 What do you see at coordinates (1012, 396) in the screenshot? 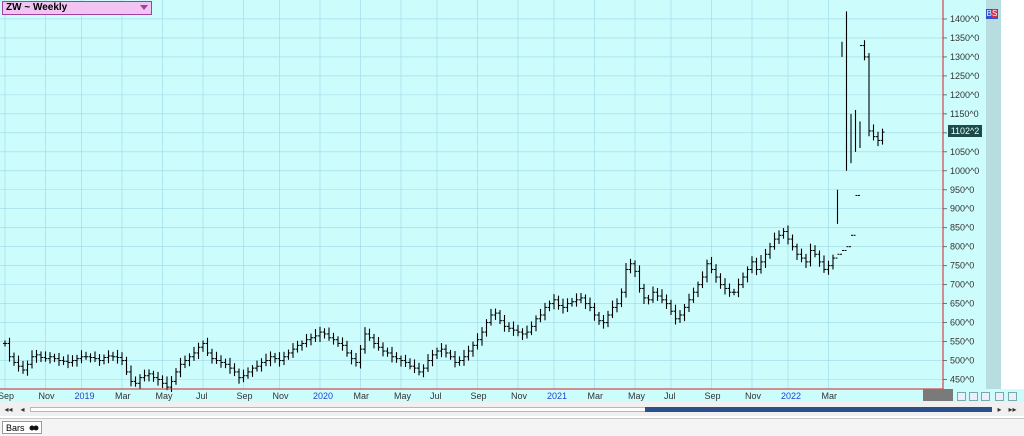
I see `fit-icon` at bounding box center [1012, 396].